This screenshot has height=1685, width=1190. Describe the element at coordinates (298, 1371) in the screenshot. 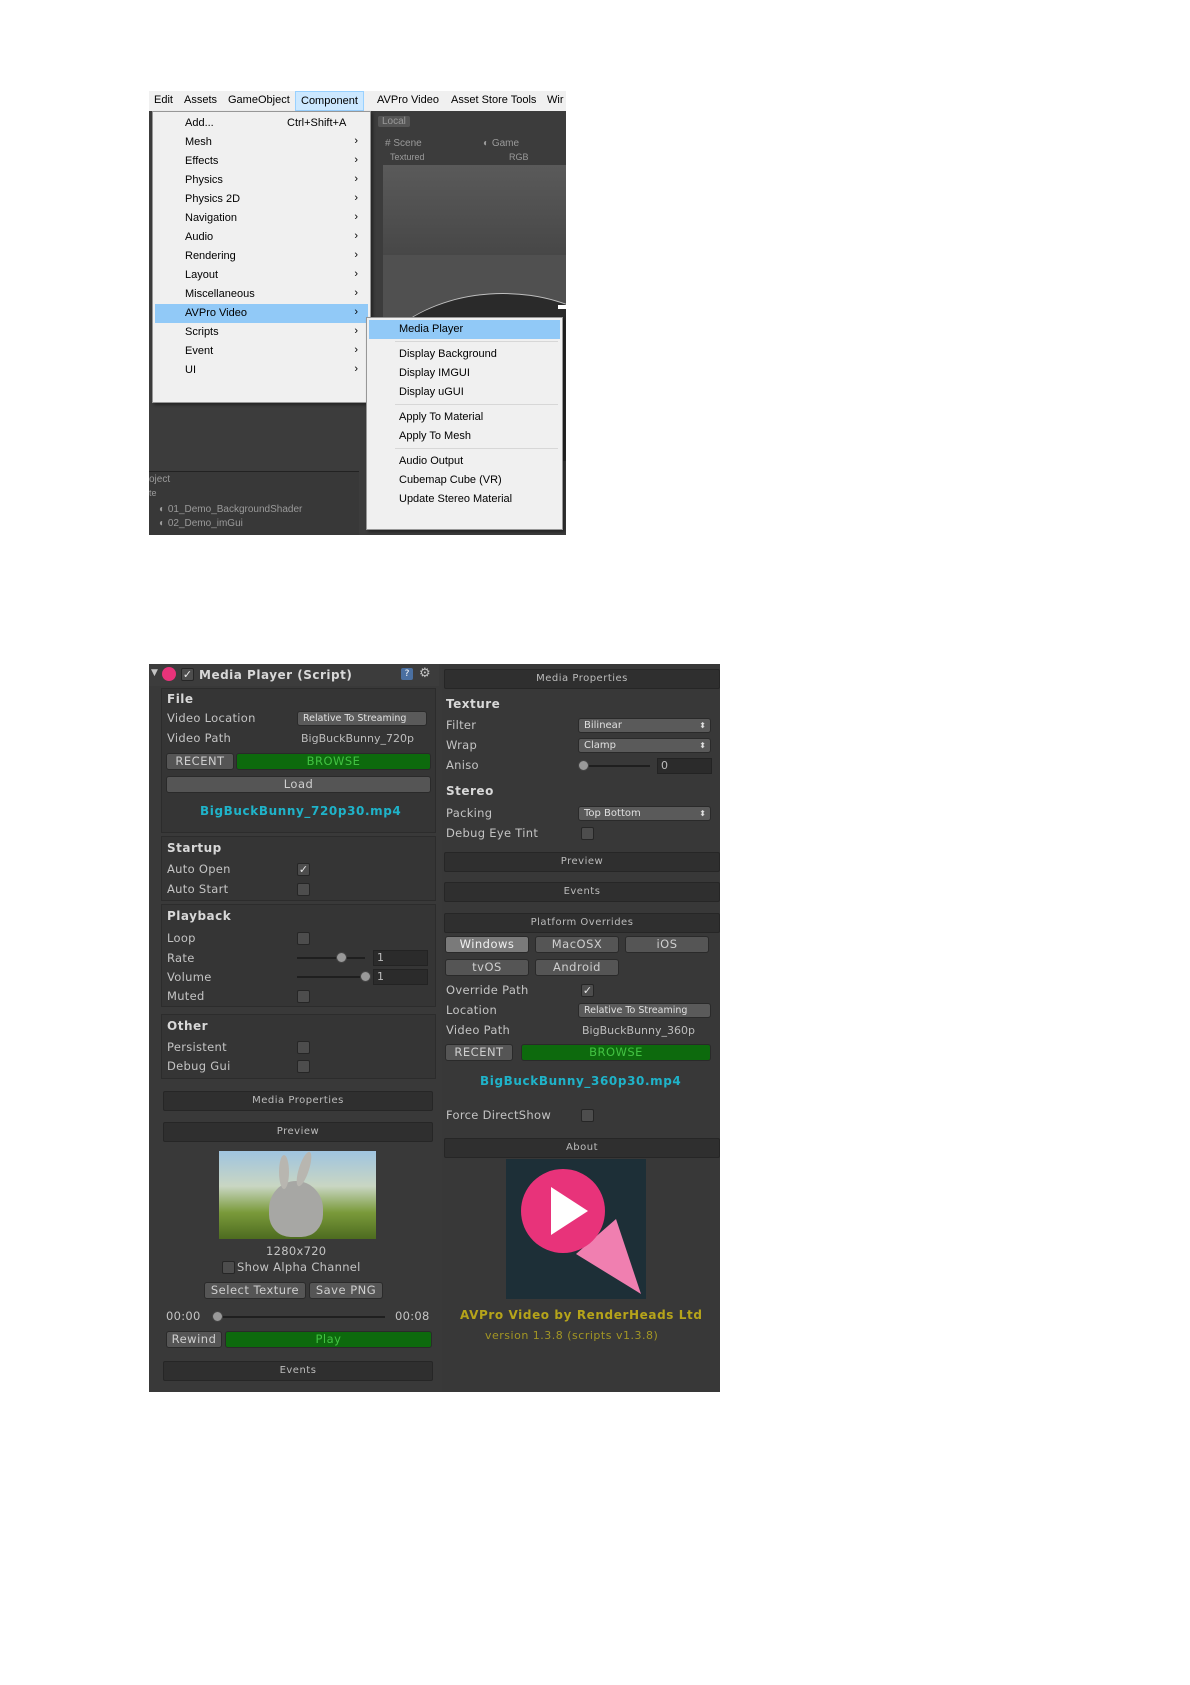

I see `events-foldout: Events` at that location.